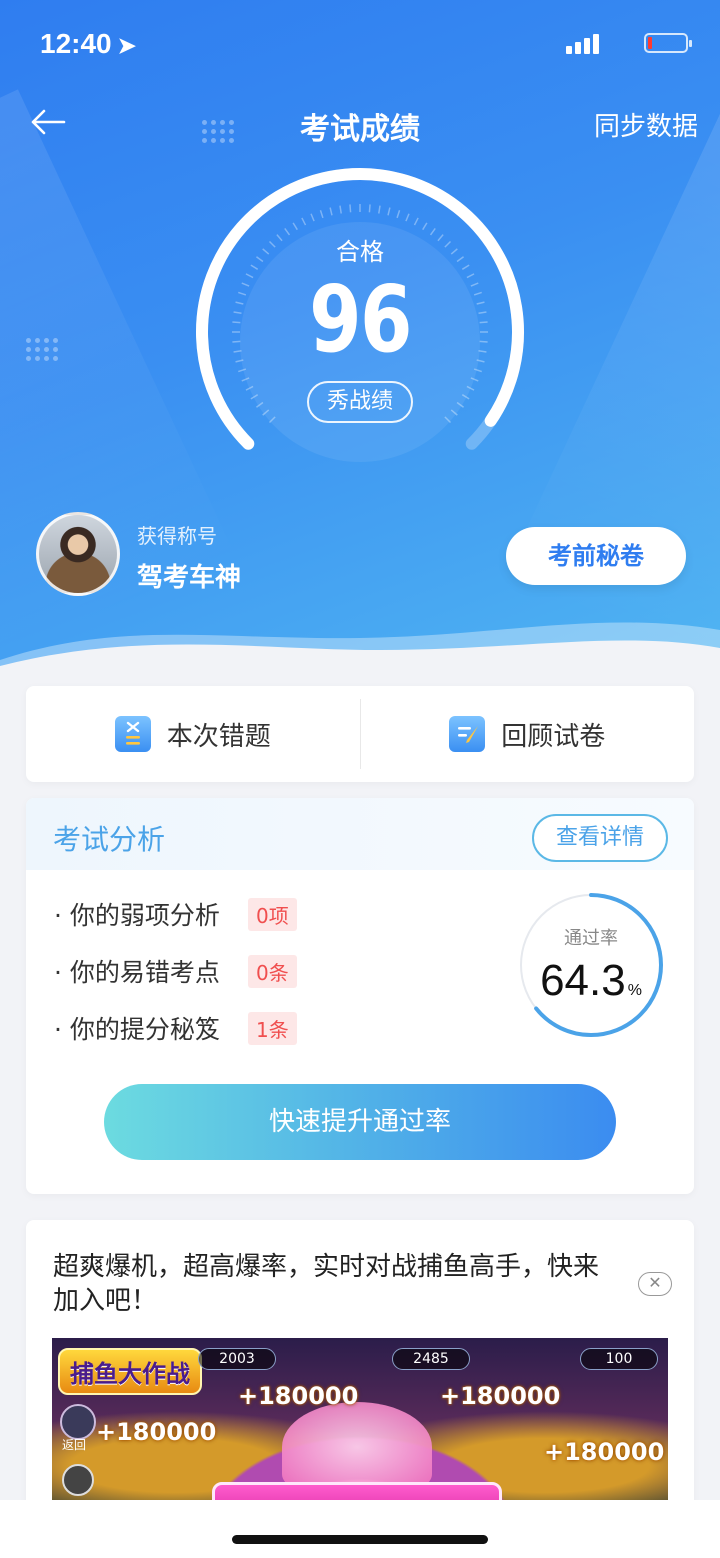 The height and width of the screenshot is (1558, 720). What do you see at coordinates (582, 43) in the screenshot?
I see `signal-icon` at bounding box center [582, 43].